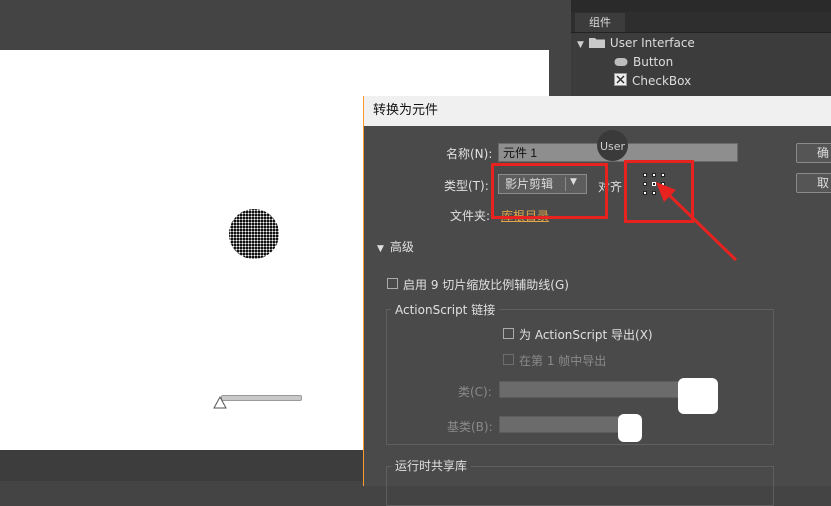 The width and height of the screenshot is (831, 506). Describe the element at coordinates (185, 465) in the screenshot. I see `stage-bottom-bar` at that location.